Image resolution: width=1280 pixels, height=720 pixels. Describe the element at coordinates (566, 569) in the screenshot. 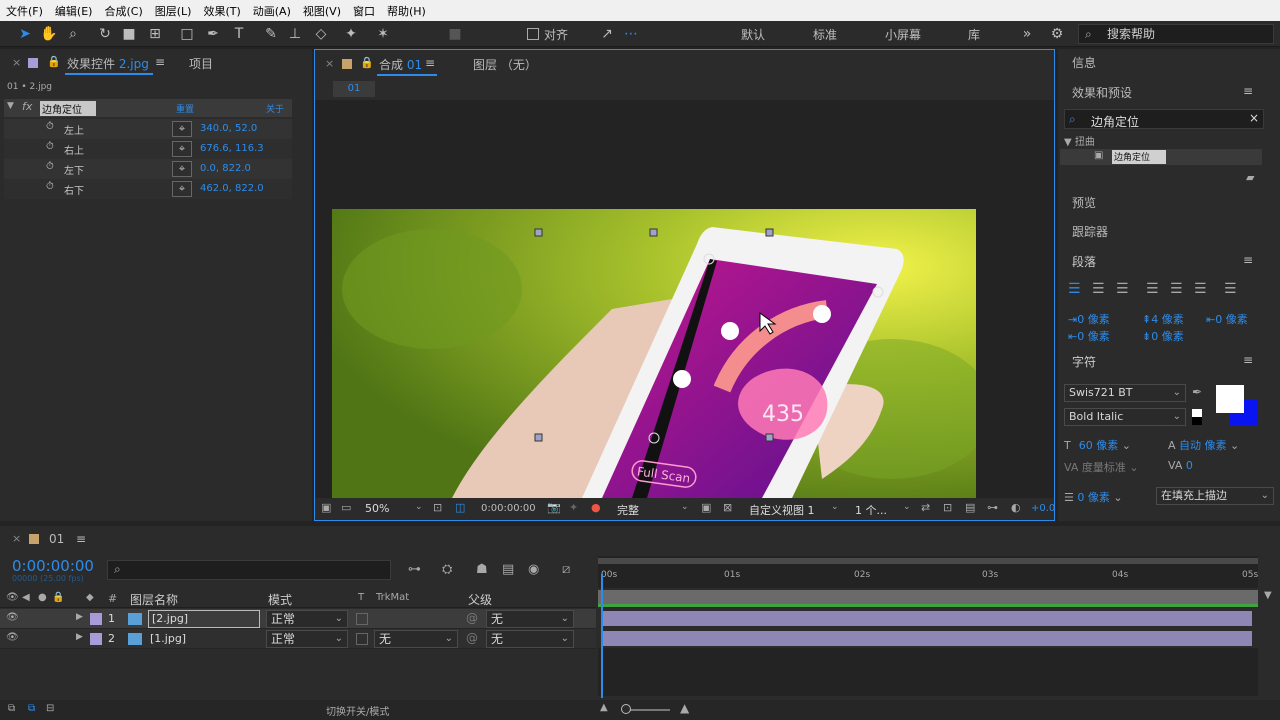

I see `graph-editor-icon: ⧄` at that location.